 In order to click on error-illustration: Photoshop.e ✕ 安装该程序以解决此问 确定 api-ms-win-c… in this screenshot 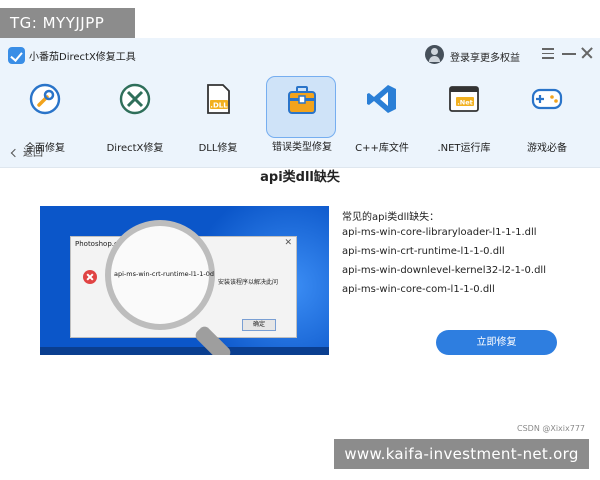, I will do `click(184, 280)`.